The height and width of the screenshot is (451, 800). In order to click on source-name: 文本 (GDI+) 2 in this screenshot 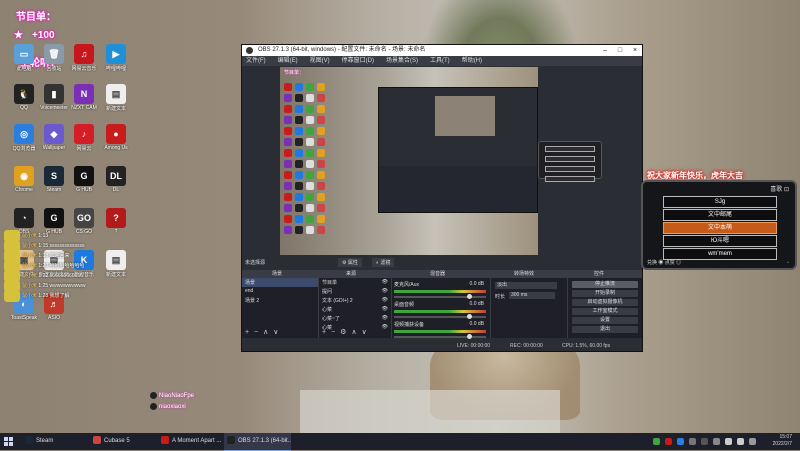, I will do `click(337, 301)`.